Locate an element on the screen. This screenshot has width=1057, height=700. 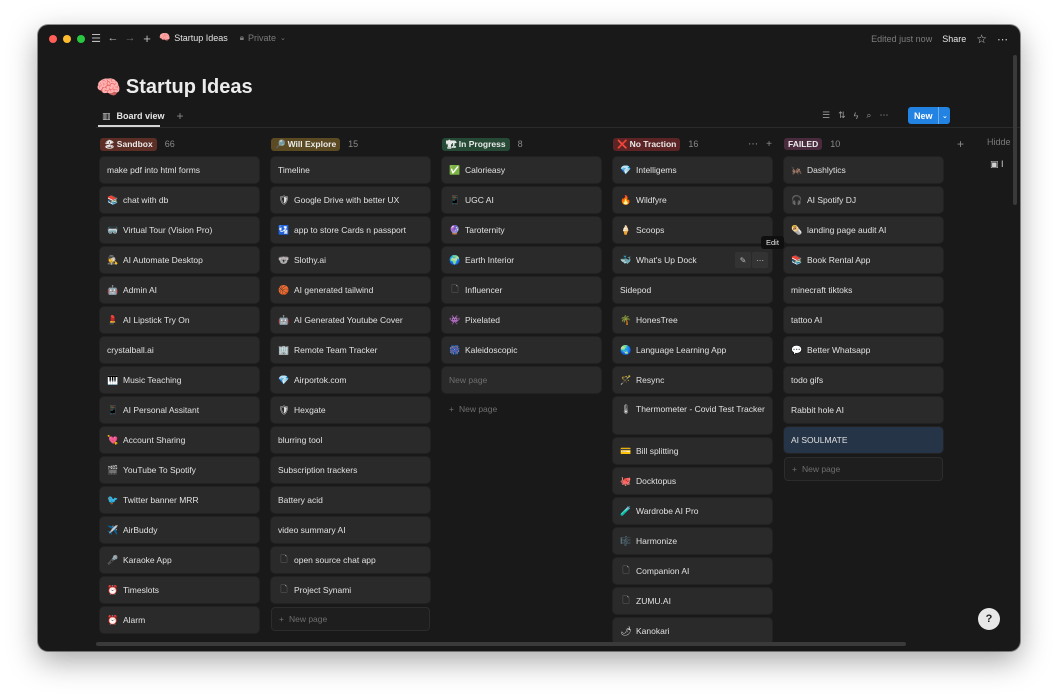
board-card: 🛂 app to store Cards n passport is located at coordinates (350, 230).